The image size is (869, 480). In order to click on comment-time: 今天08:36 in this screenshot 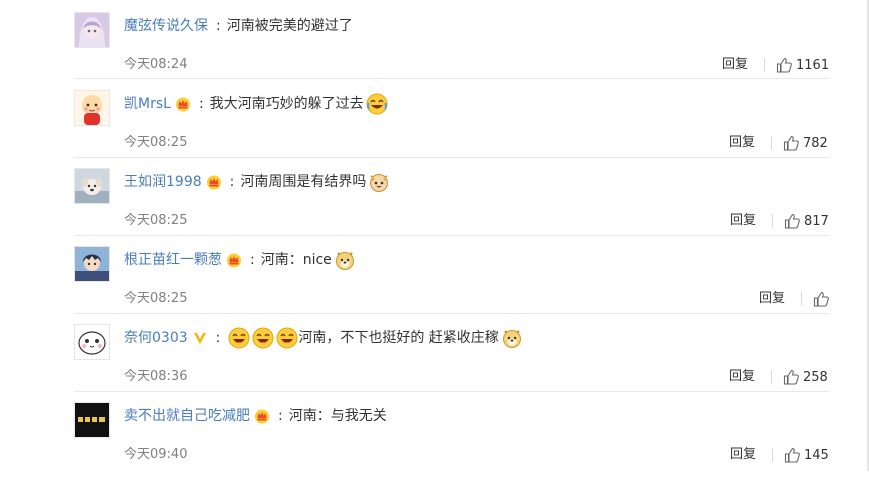, I will do `click(156, 376)`.